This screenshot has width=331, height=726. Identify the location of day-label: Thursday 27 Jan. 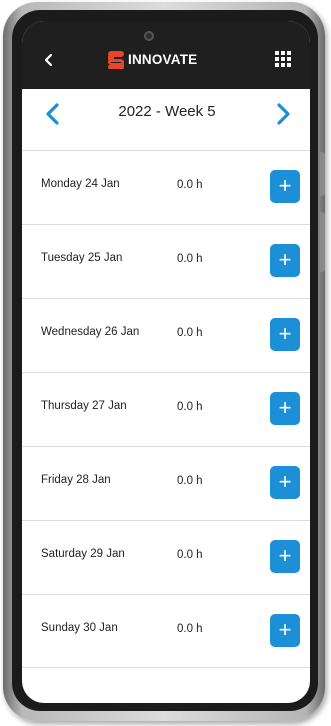
(84, 406).